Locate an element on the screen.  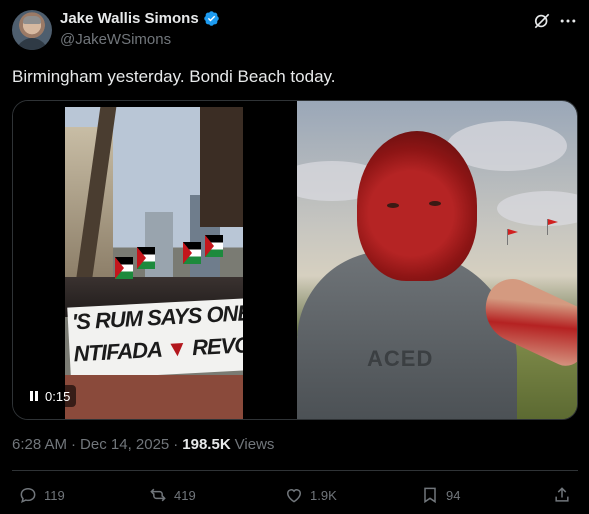
repost-count: 419 is located at coordinates (185, 495).